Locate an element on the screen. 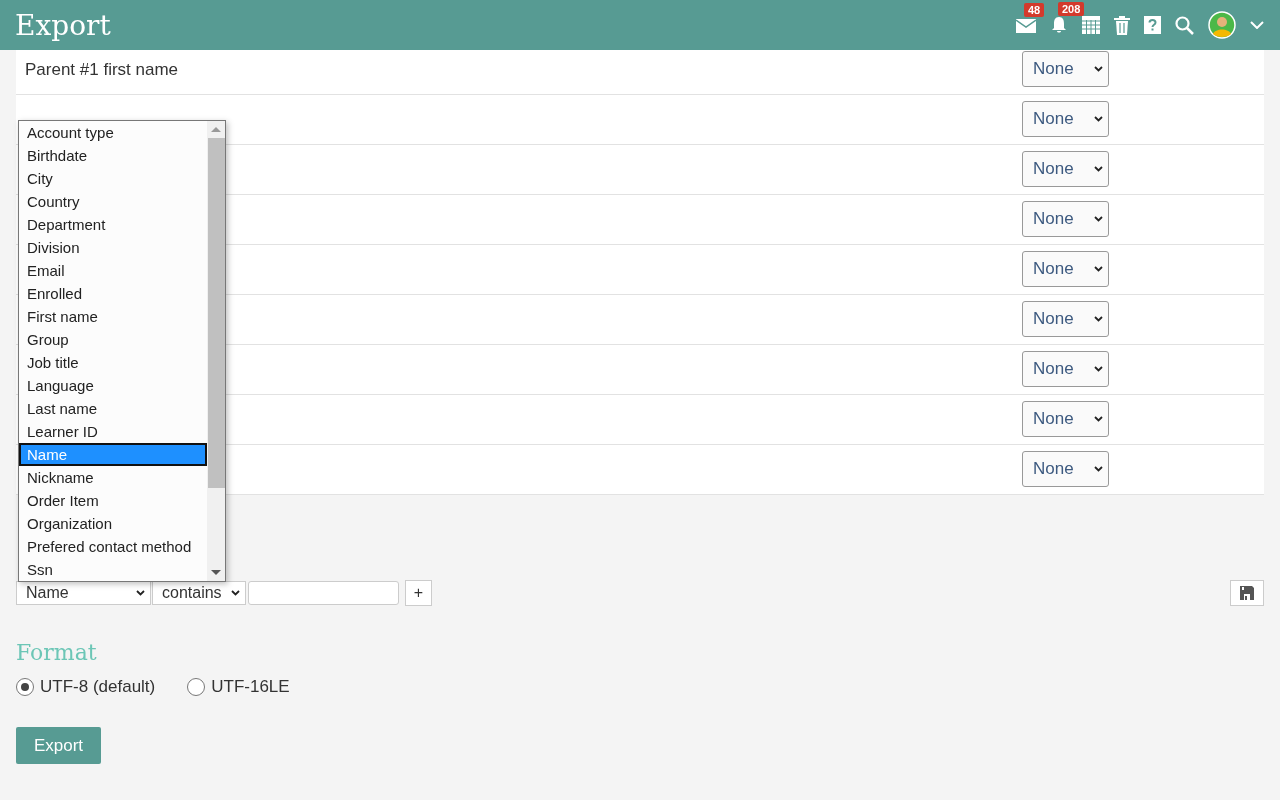 This screenshot has height=800, width=1280. notification-badge: 48 is located at coordinates (1034, 10).